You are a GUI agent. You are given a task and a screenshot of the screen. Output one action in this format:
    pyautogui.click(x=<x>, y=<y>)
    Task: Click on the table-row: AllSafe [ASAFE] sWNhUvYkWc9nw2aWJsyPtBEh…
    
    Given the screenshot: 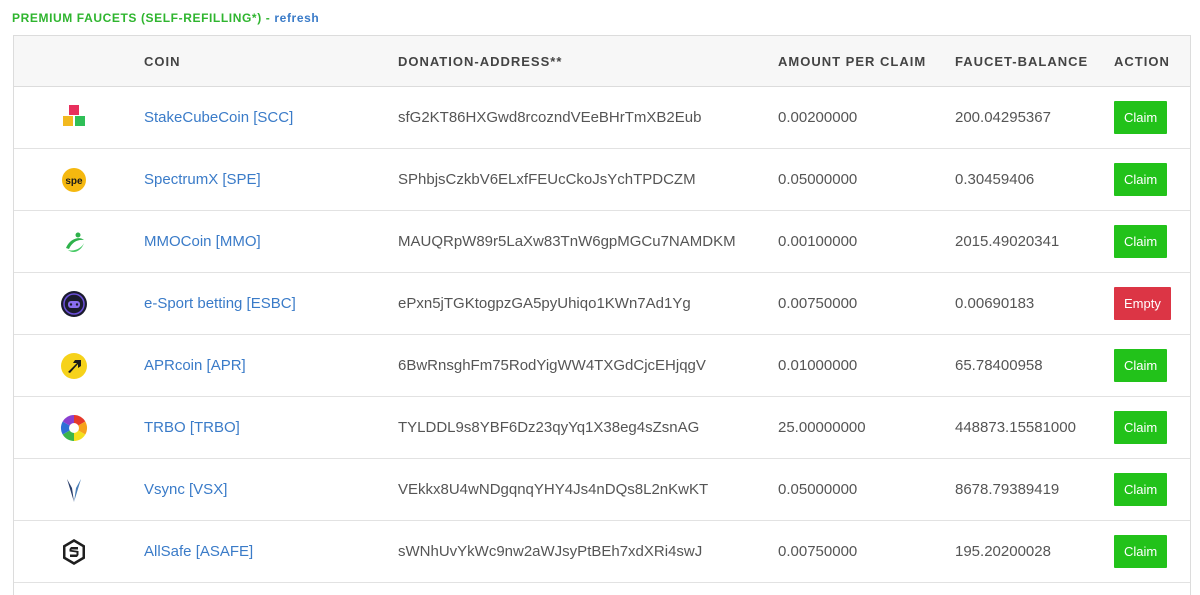 What is the action you would take?
    pyautogui.click(x=602, y=552)
    